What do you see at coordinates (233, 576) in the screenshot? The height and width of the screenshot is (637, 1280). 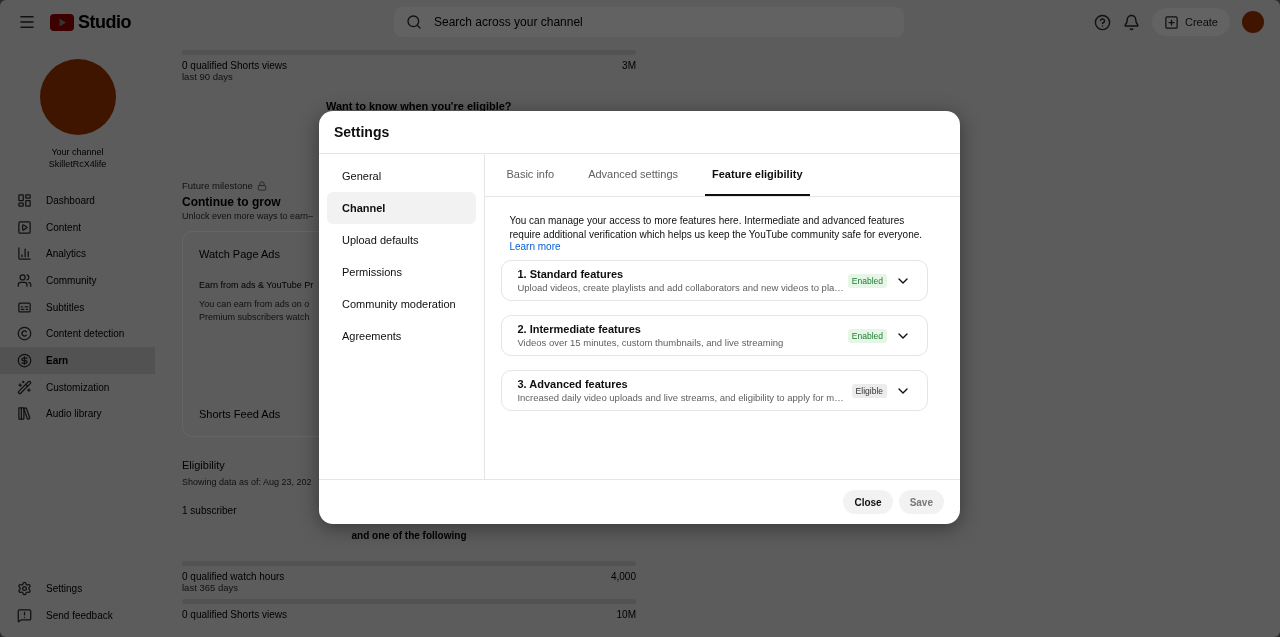 I see `metric-label: 0 qualified watch hours` at bounding box center [233, 576].